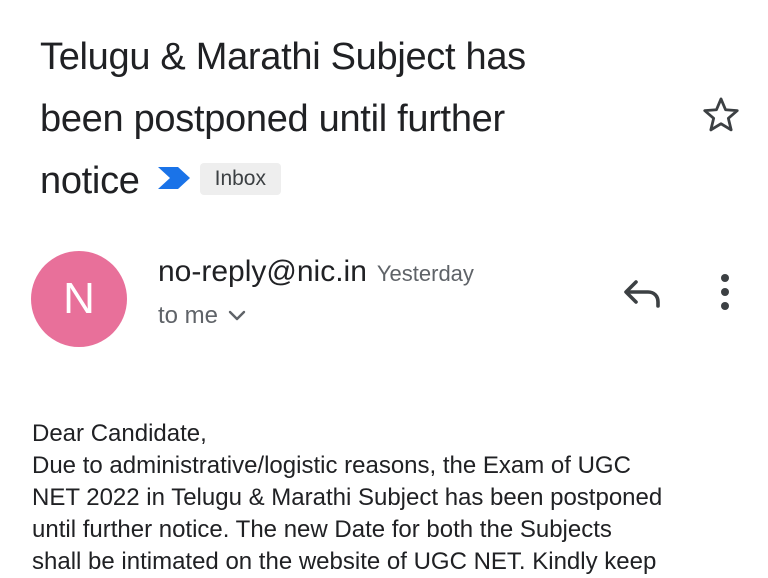 Image resolution: width=768 pixels, height=578 pixels. I want to click on subject-line-3: notice Inbox, so click(340, 181).